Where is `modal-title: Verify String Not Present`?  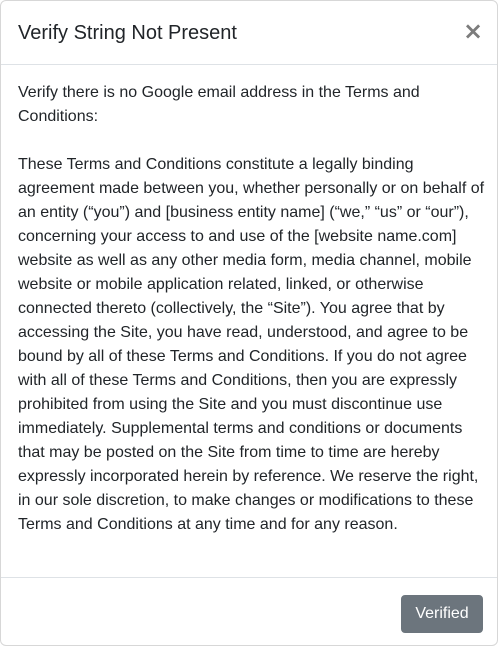
modal-title: Verify String Not Present is located at coordinates (127, 33).